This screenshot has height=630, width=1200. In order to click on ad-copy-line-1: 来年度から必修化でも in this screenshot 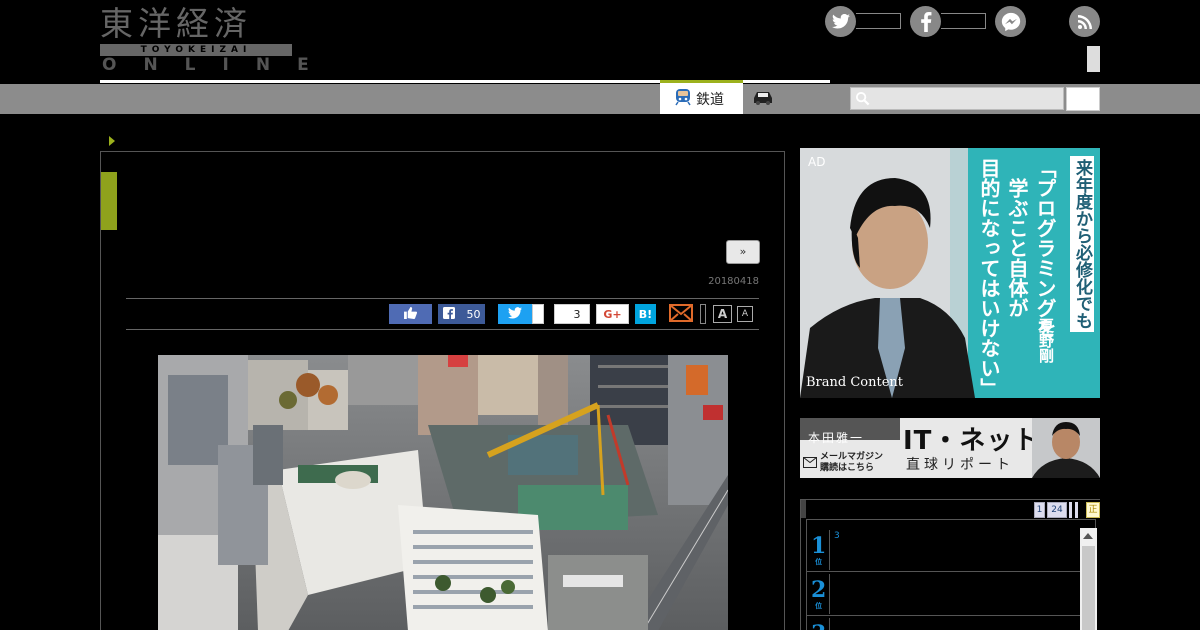, I will do `click(1082, 244)`.